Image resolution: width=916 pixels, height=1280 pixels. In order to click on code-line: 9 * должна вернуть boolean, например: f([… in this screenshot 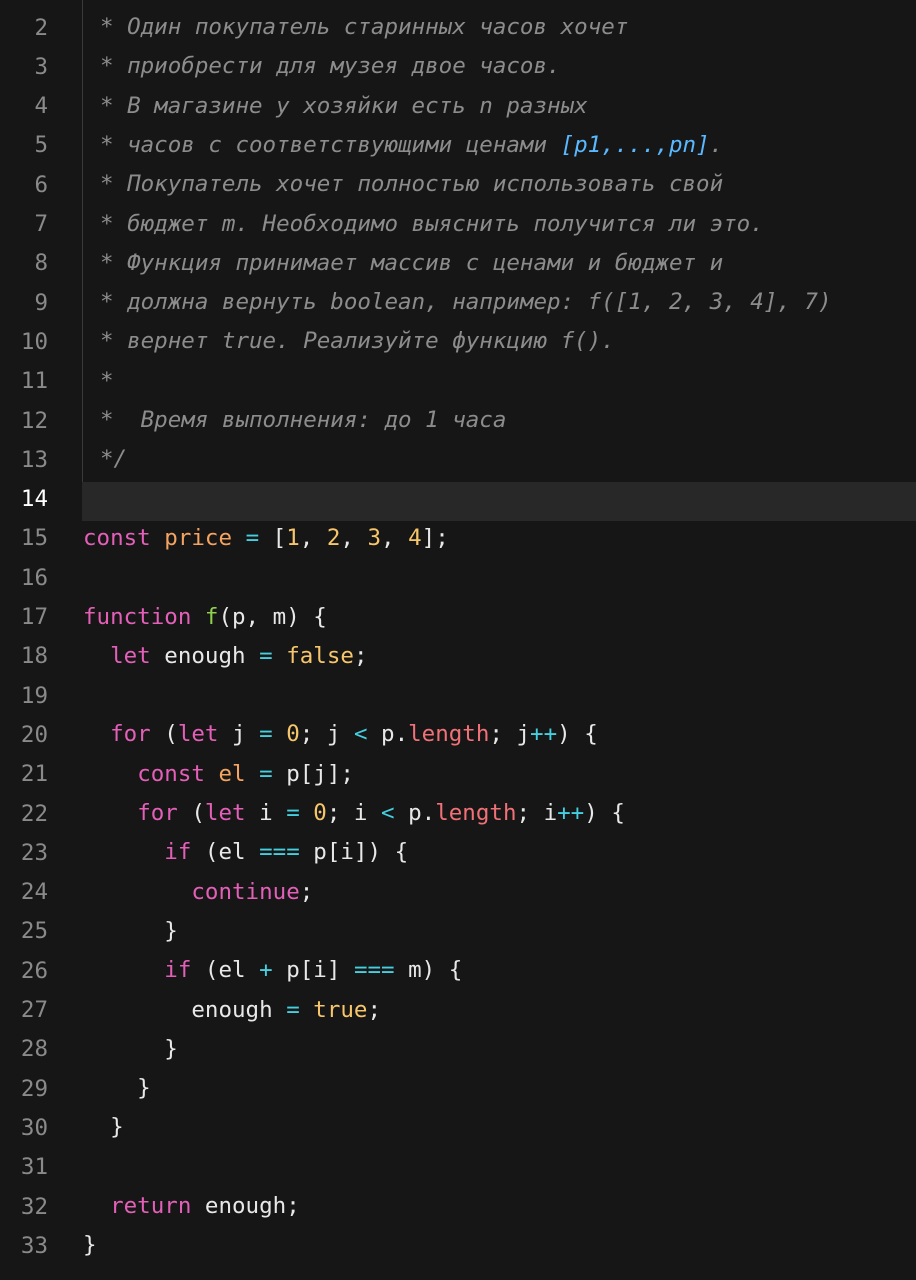, I will do `click(458, 302)`.